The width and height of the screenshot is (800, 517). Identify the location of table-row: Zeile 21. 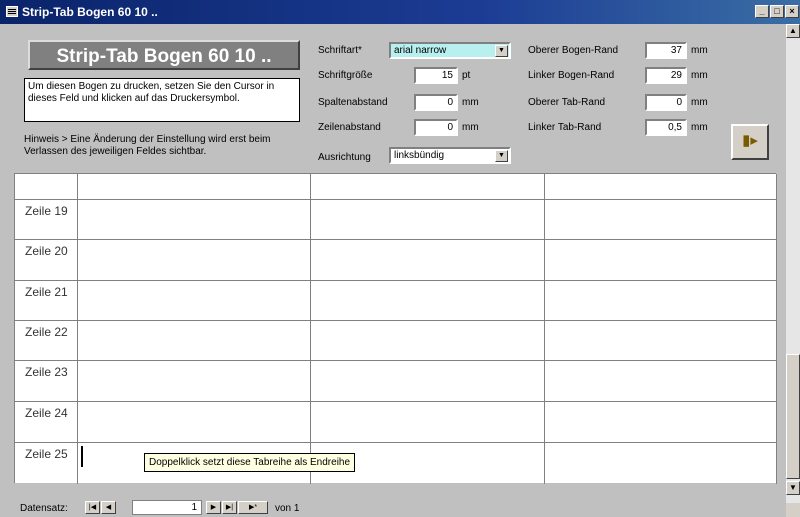
(396, 301).